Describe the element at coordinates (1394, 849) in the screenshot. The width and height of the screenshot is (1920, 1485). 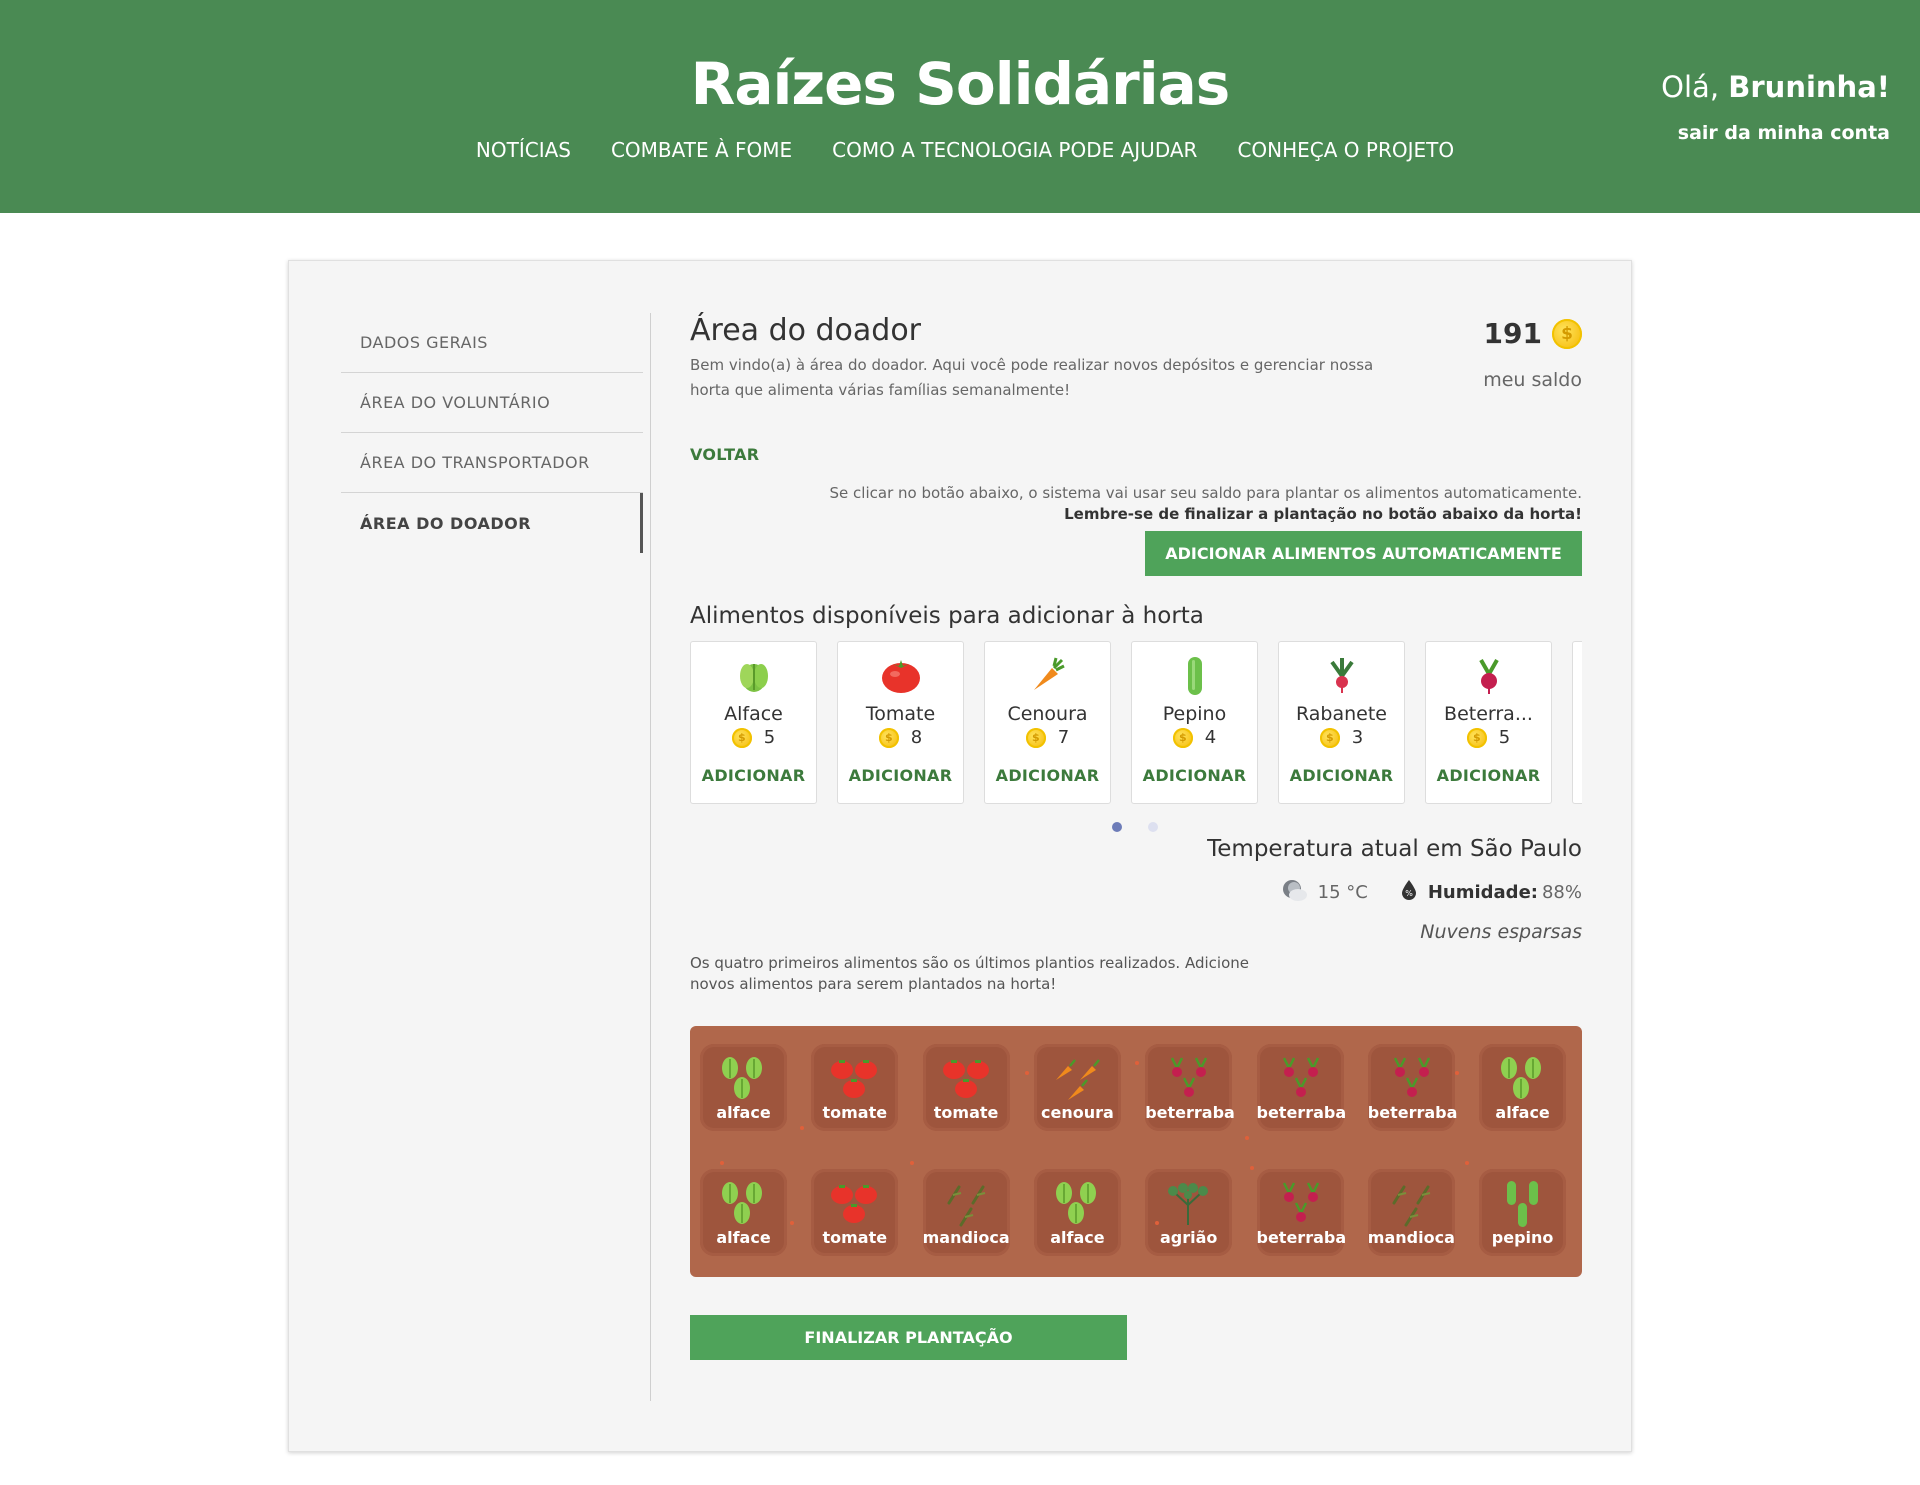
I see `weather-title: Temperatura atual em São Paulo` at that location.